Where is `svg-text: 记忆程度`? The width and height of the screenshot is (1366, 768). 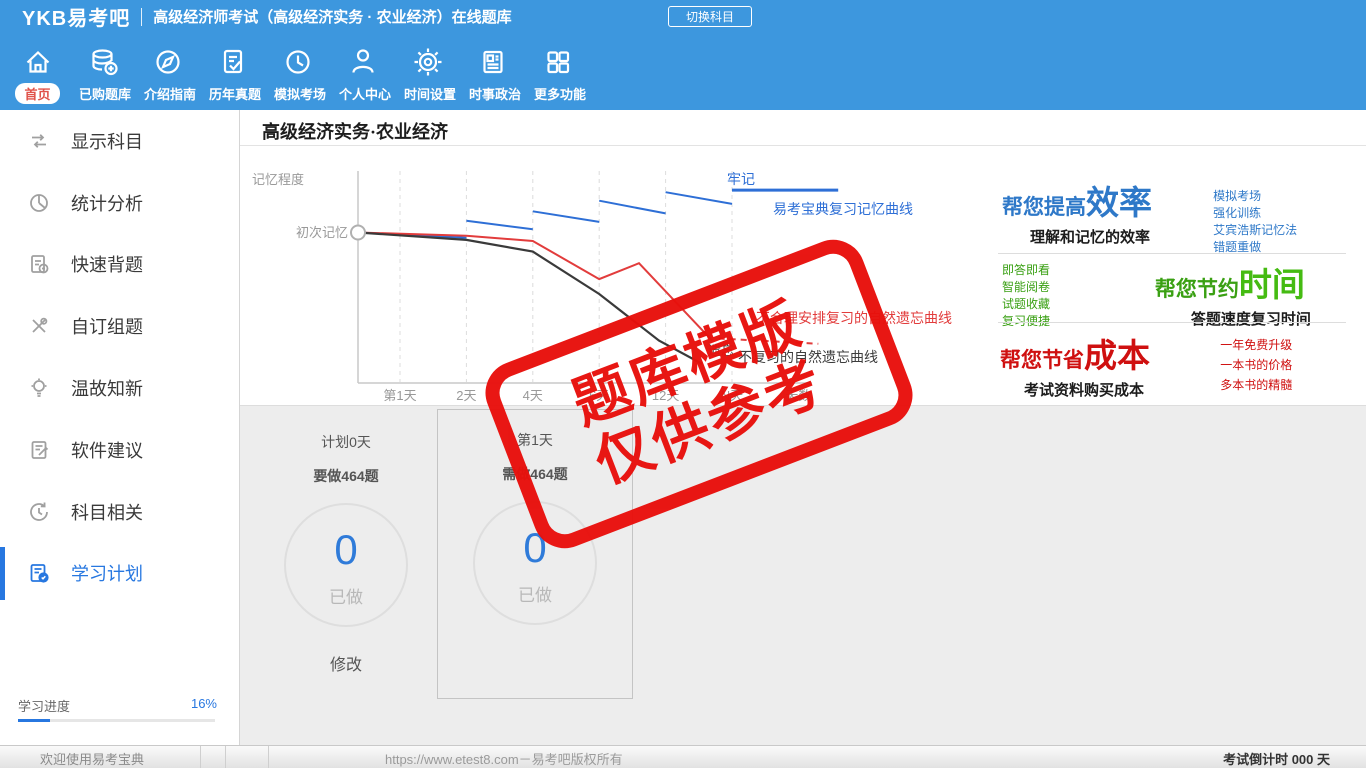 svg-text: 记忆程度 is located at coordinates (278, 179).